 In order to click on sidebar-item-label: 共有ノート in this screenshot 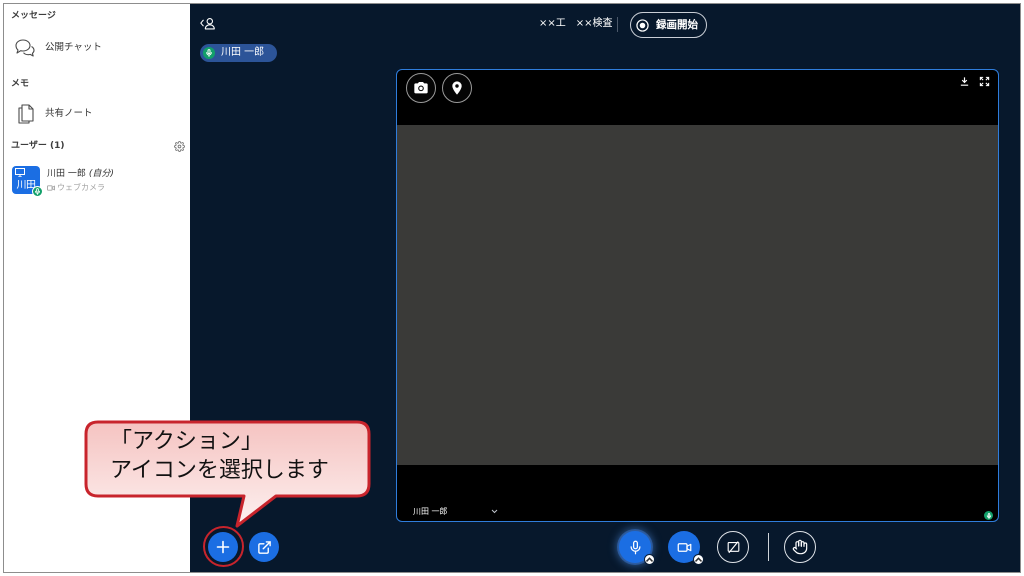, I will do `click(69, 113)`.